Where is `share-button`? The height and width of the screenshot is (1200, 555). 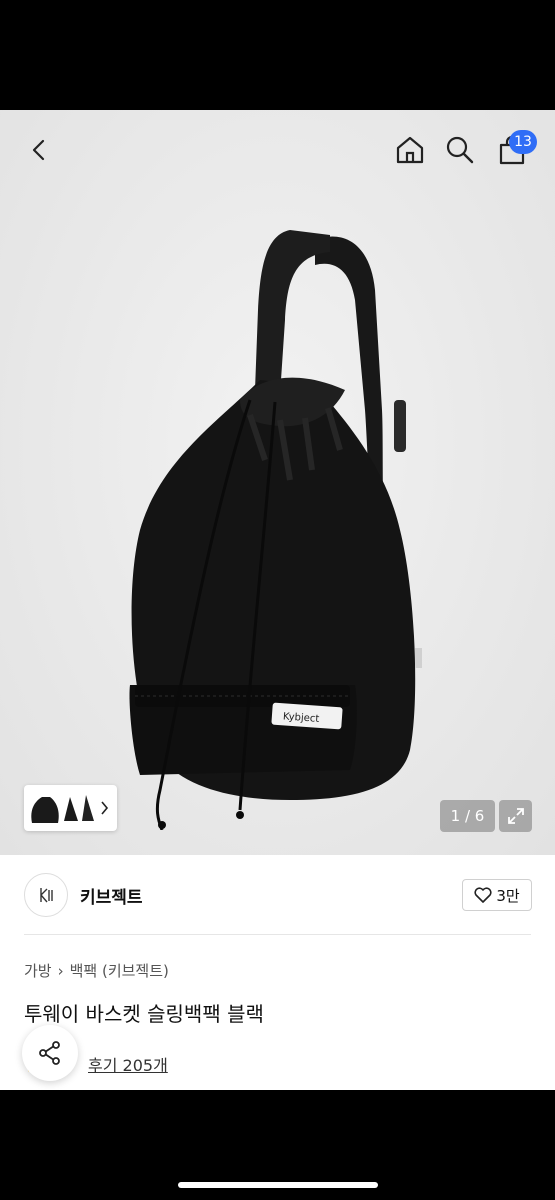
share-button is located at coordinates (50, 1053).